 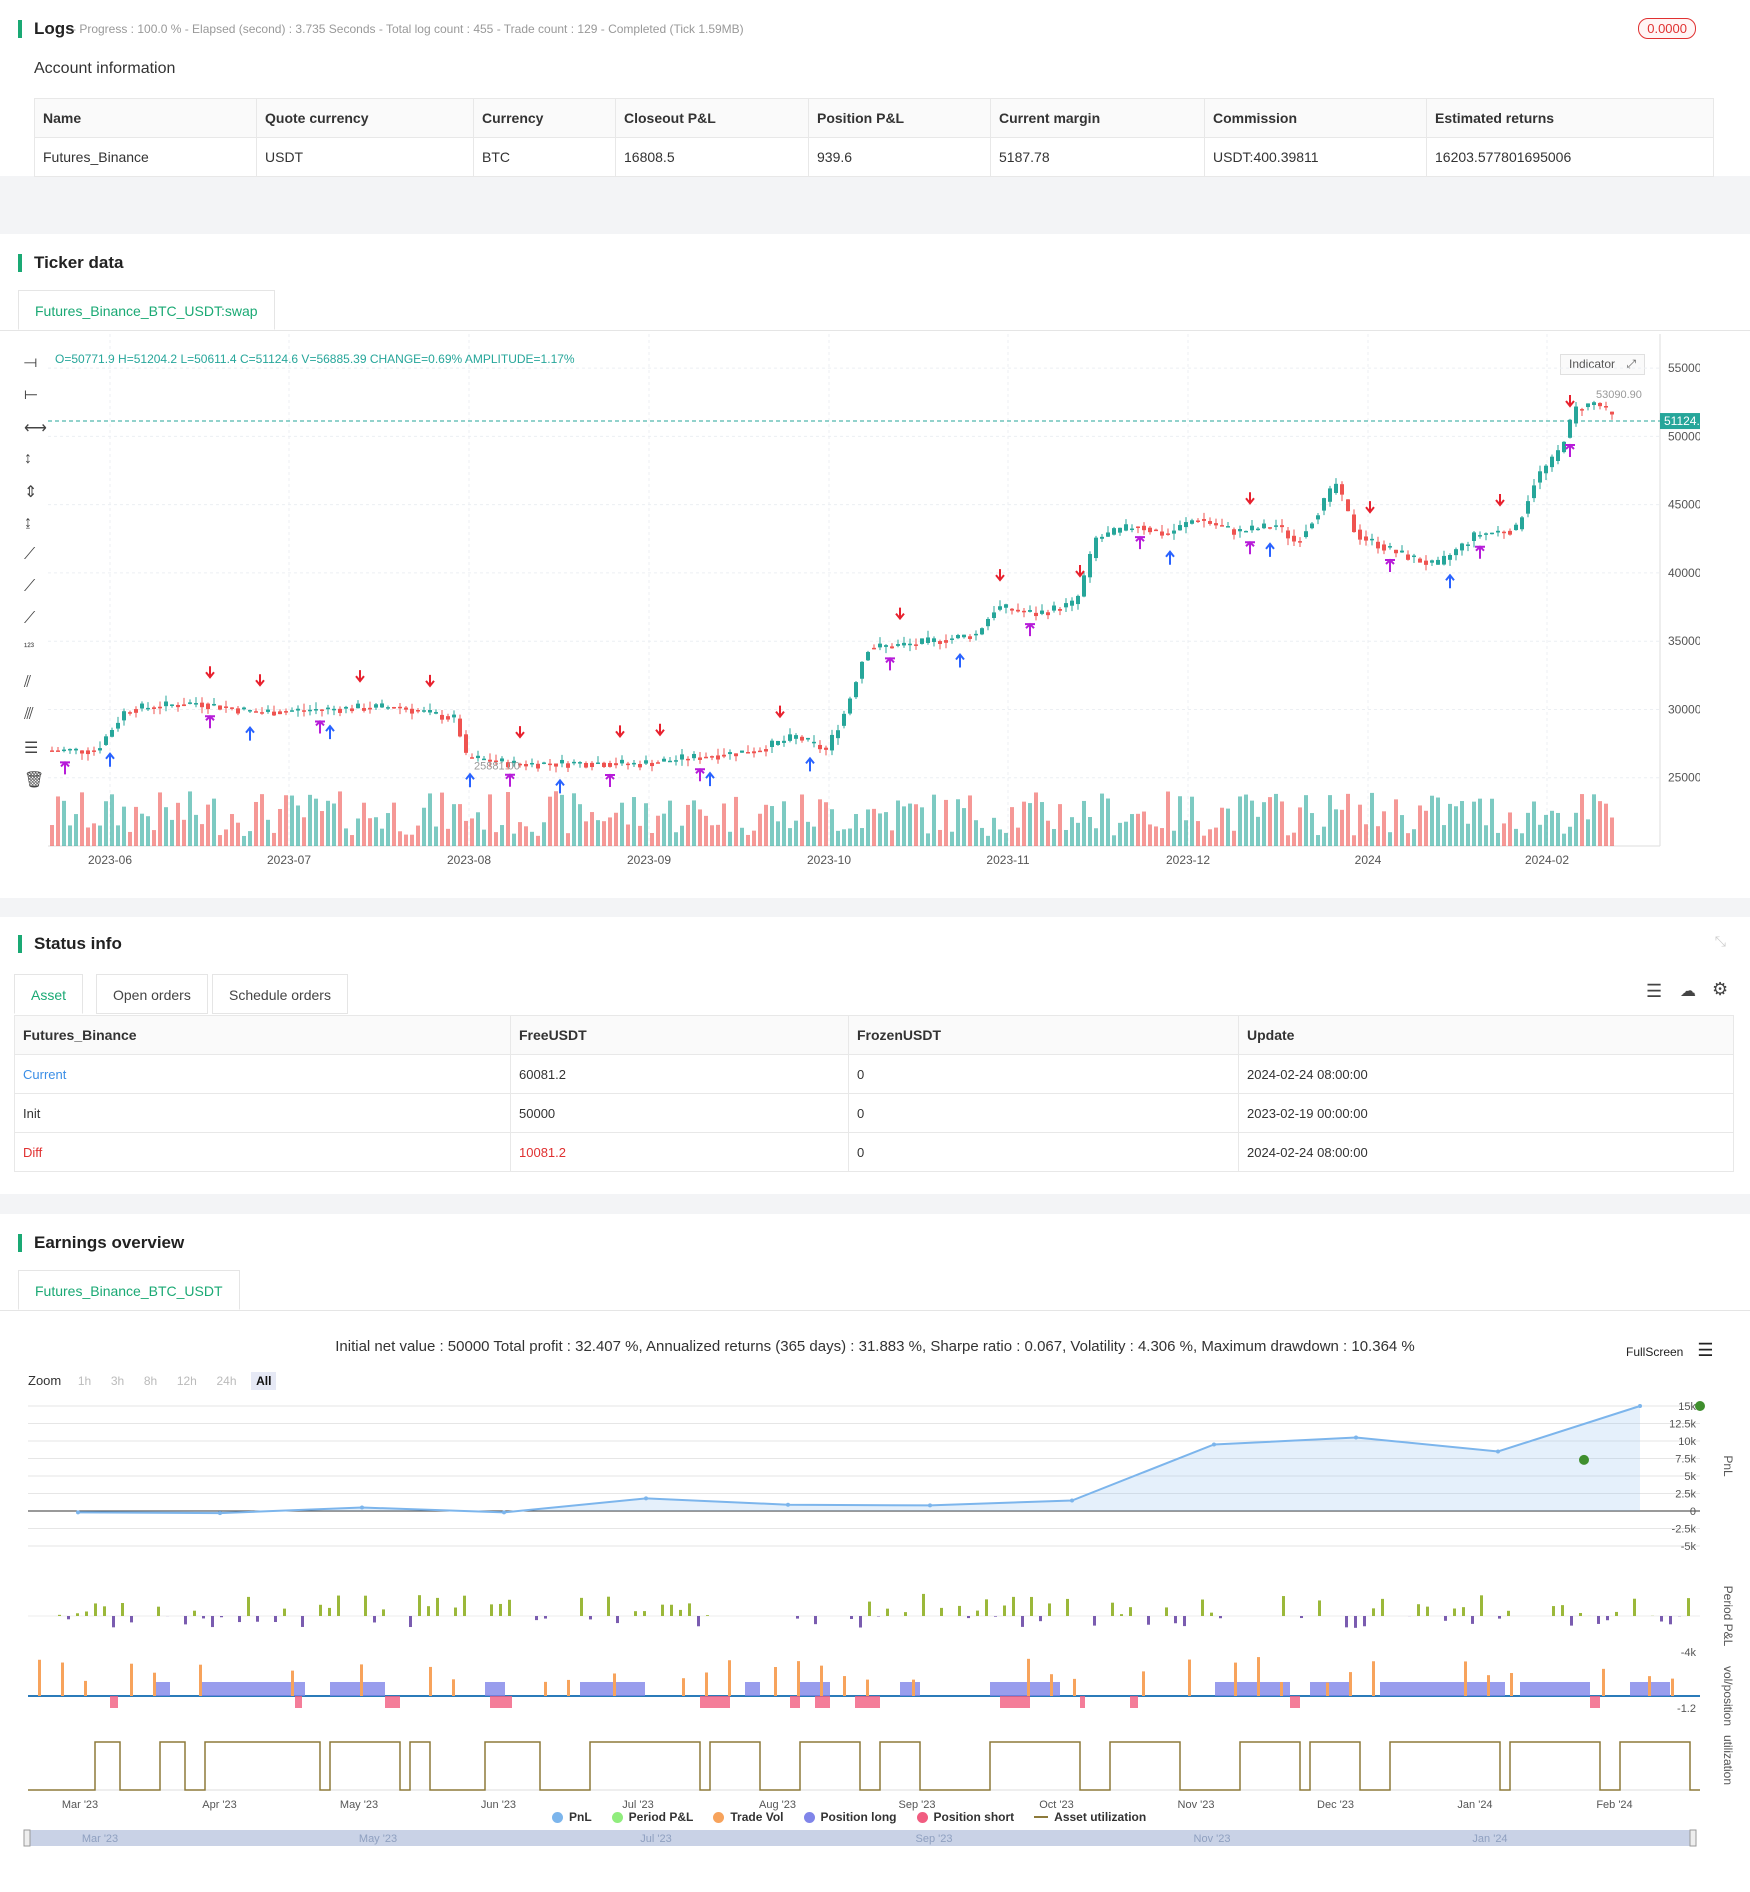 What do you see at coordinates (129, 1290) in the screenshot?
I see `tab-earnings-symbol: Futures_Binance_BTC_USDT` at bounding box center [129, 1290].